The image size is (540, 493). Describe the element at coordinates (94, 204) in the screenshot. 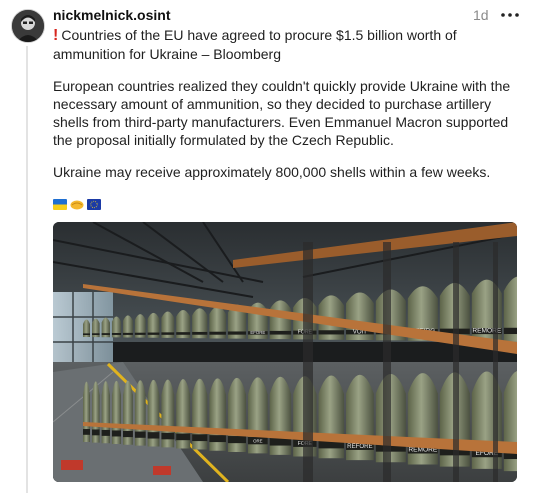

I see `eu-flag-icon` at that location.